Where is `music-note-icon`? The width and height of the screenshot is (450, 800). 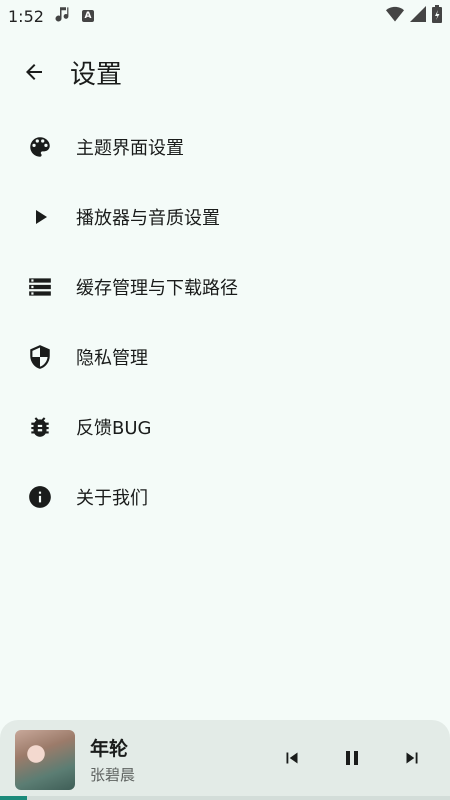
music-note-icon is located at coordinates (63, 16).